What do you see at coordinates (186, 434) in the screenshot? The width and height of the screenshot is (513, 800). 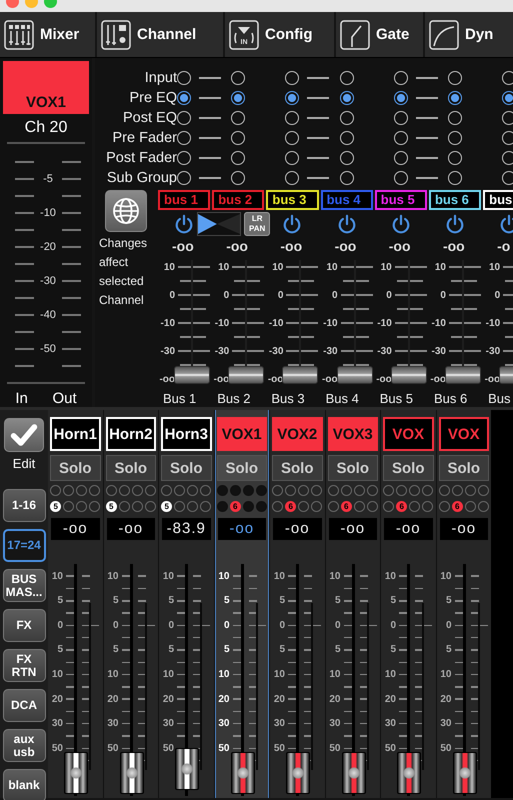 I see `channel-name: Horn3` at bounding box center [186, 434].